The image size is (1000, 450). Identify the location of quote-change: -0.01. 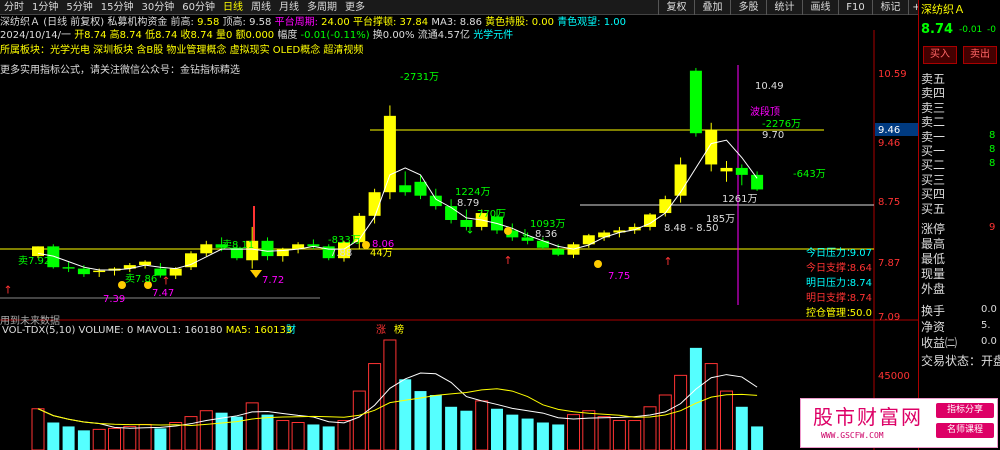
(971, 30).